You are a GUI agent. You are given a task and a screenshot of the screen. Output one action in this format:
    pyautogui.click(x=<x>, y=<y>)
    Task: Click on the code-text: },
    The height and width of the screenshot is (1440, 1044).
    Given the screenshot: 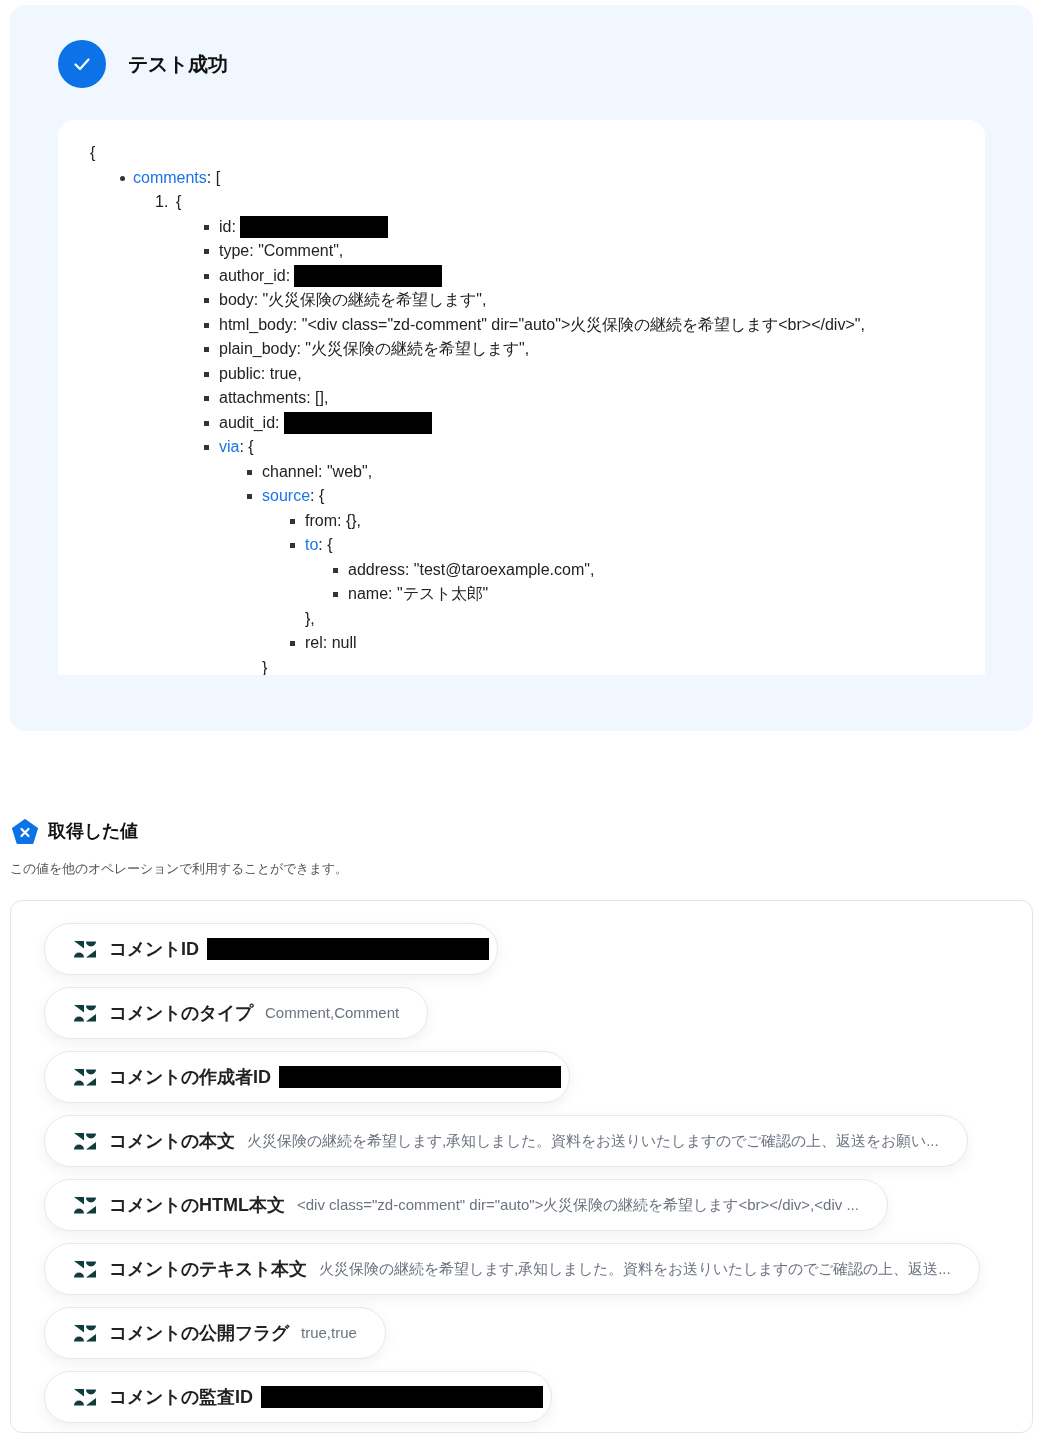 What is the action you would take?
    pyautogui.click(x=310, y=618)
    